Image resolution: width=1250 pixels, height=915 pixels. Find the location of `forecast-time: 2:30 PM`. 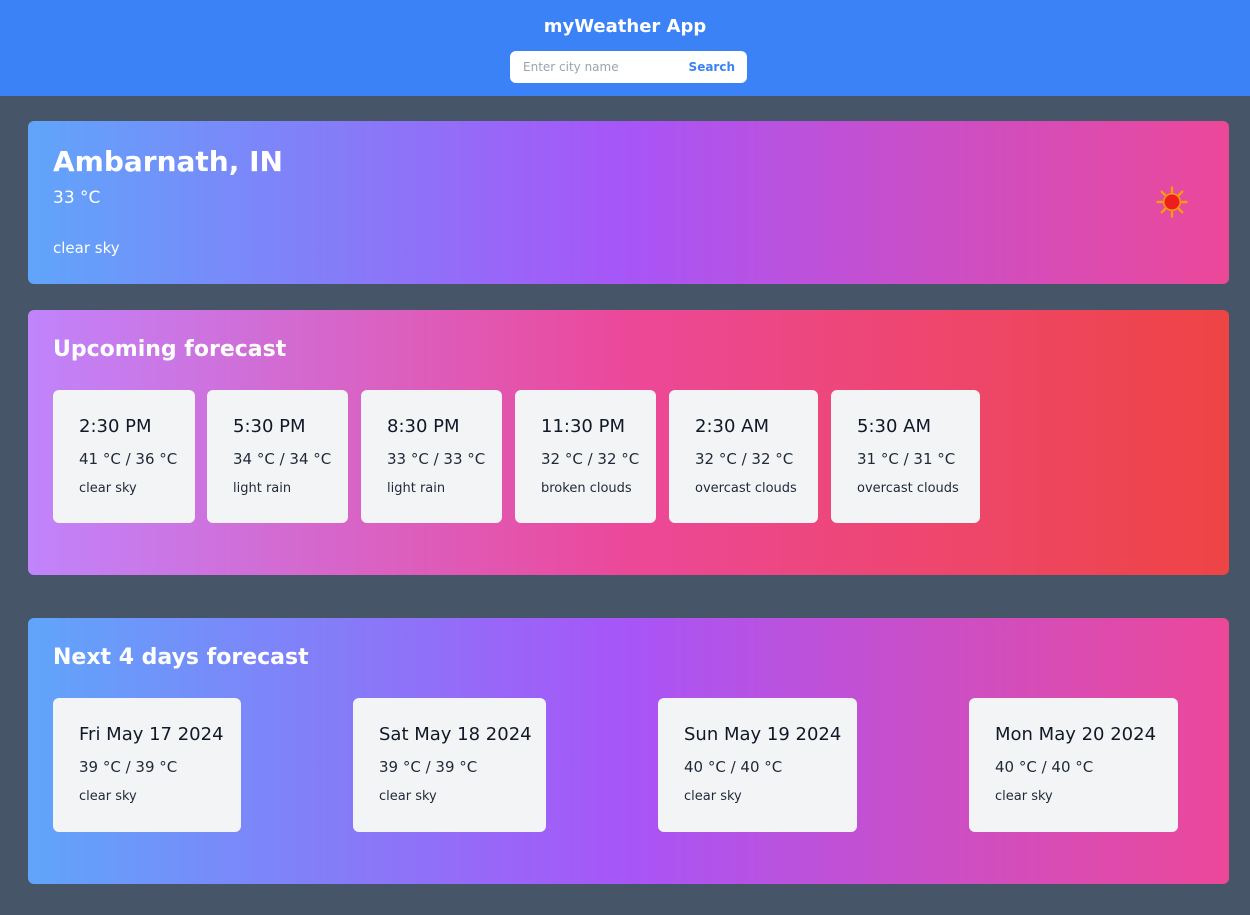

forecast-time: 2:30 PM is located at coordinates (115, 426).